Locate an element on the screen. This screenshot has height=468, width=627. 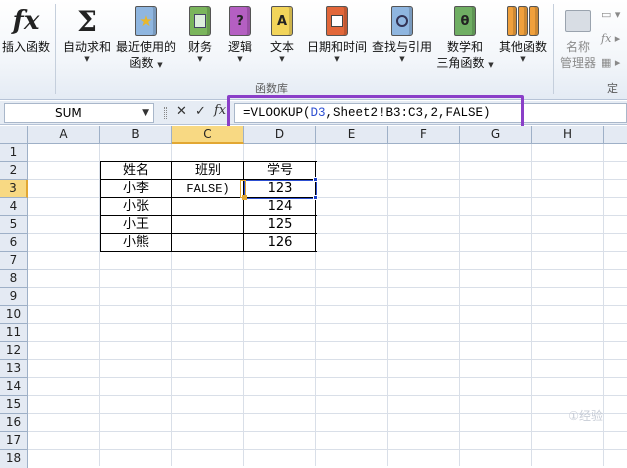
row-header-2: 2 is located at coordinates (14, 171).